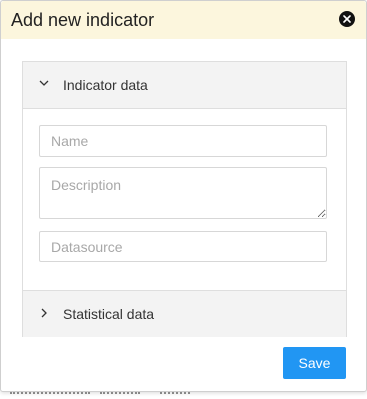 The width and height of the screenshot is (367, 399). I want to click on dialog-title: Add new indicator, so click(83, 20).